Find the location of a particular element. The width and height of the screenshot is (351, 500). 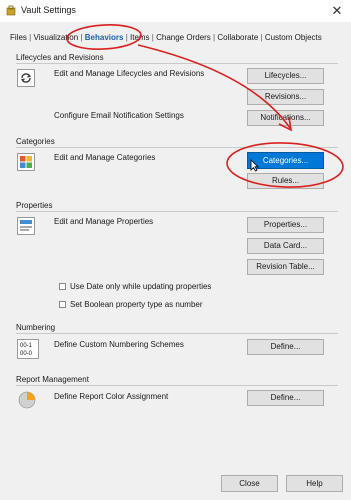

tab-items: Items is located at coordinates (140, 37).